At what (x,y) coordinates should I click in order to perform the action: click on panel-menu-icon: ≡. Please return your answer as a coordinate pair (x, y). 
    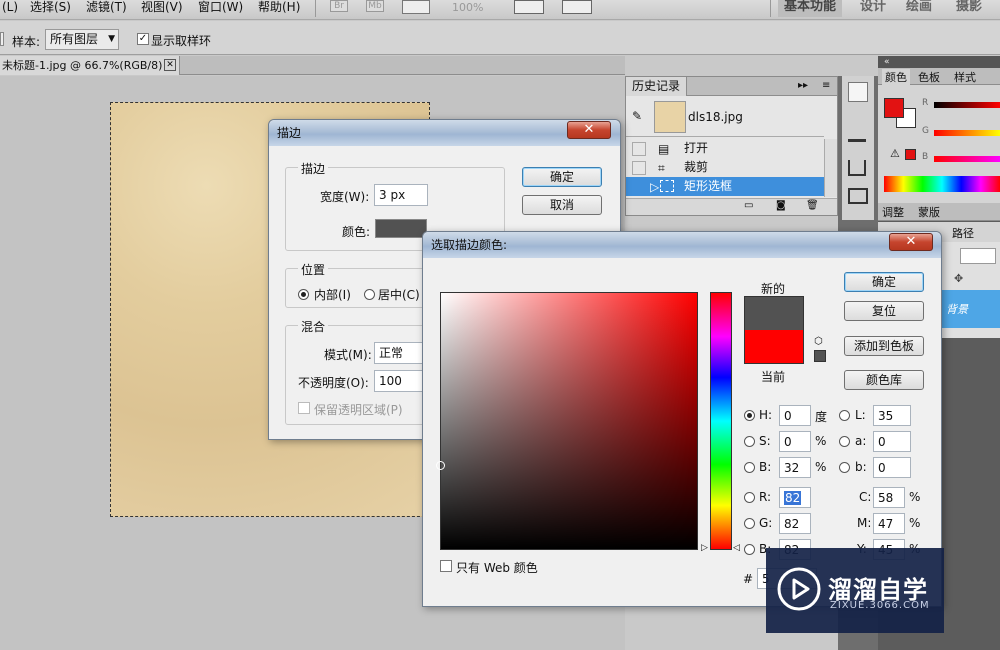
    Looking at the image, I should click on (826, 85).